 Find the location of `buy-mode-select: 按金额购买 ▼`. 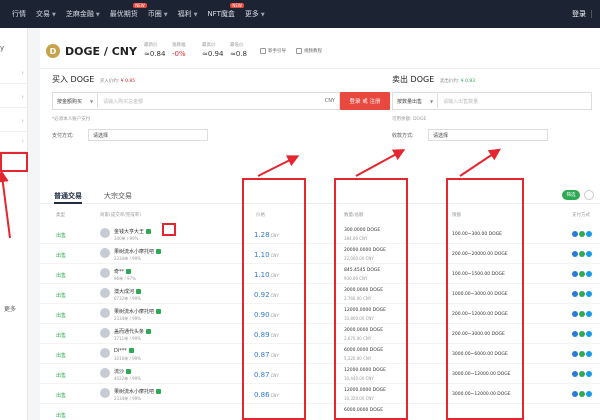

buy-mode-select: 按金额购买 ▼ is located at coordinates (76, 101).